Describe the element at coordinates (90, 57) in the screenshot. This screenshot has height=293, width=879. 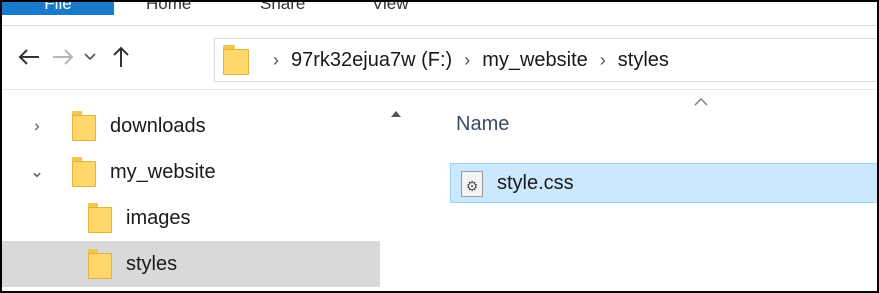
I see `chevron-down-icon` at that location.